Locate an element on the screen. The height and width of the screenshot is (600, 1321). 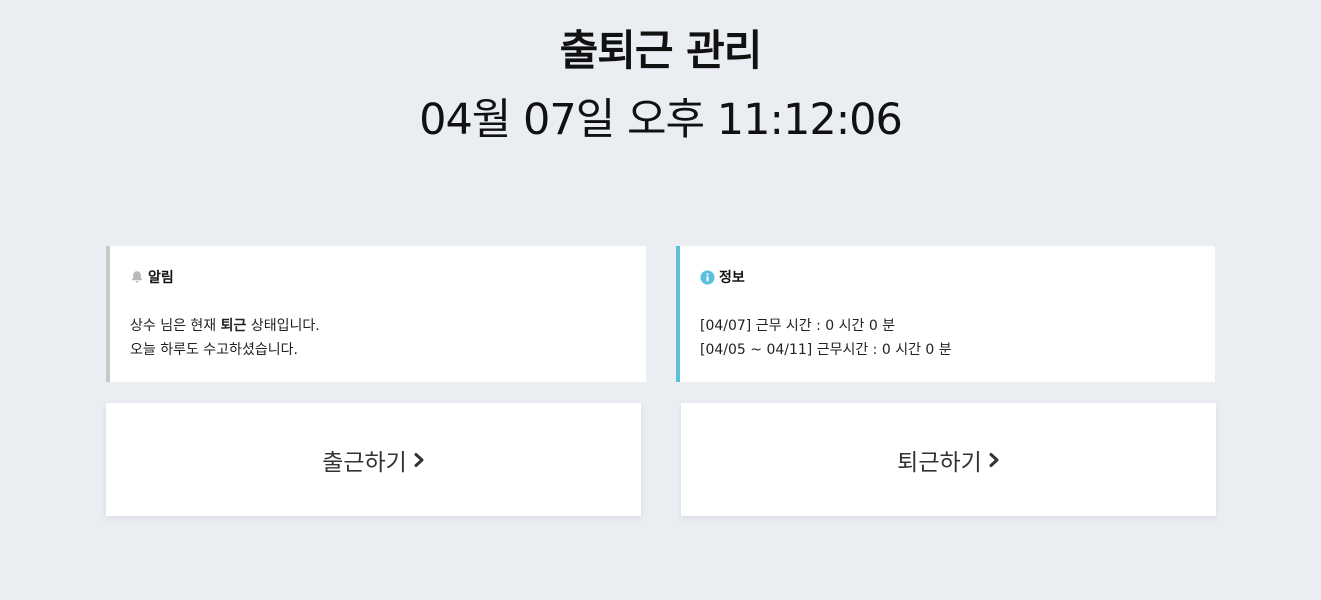
info-card-title: 정보 is located at coordinates (732, 278).